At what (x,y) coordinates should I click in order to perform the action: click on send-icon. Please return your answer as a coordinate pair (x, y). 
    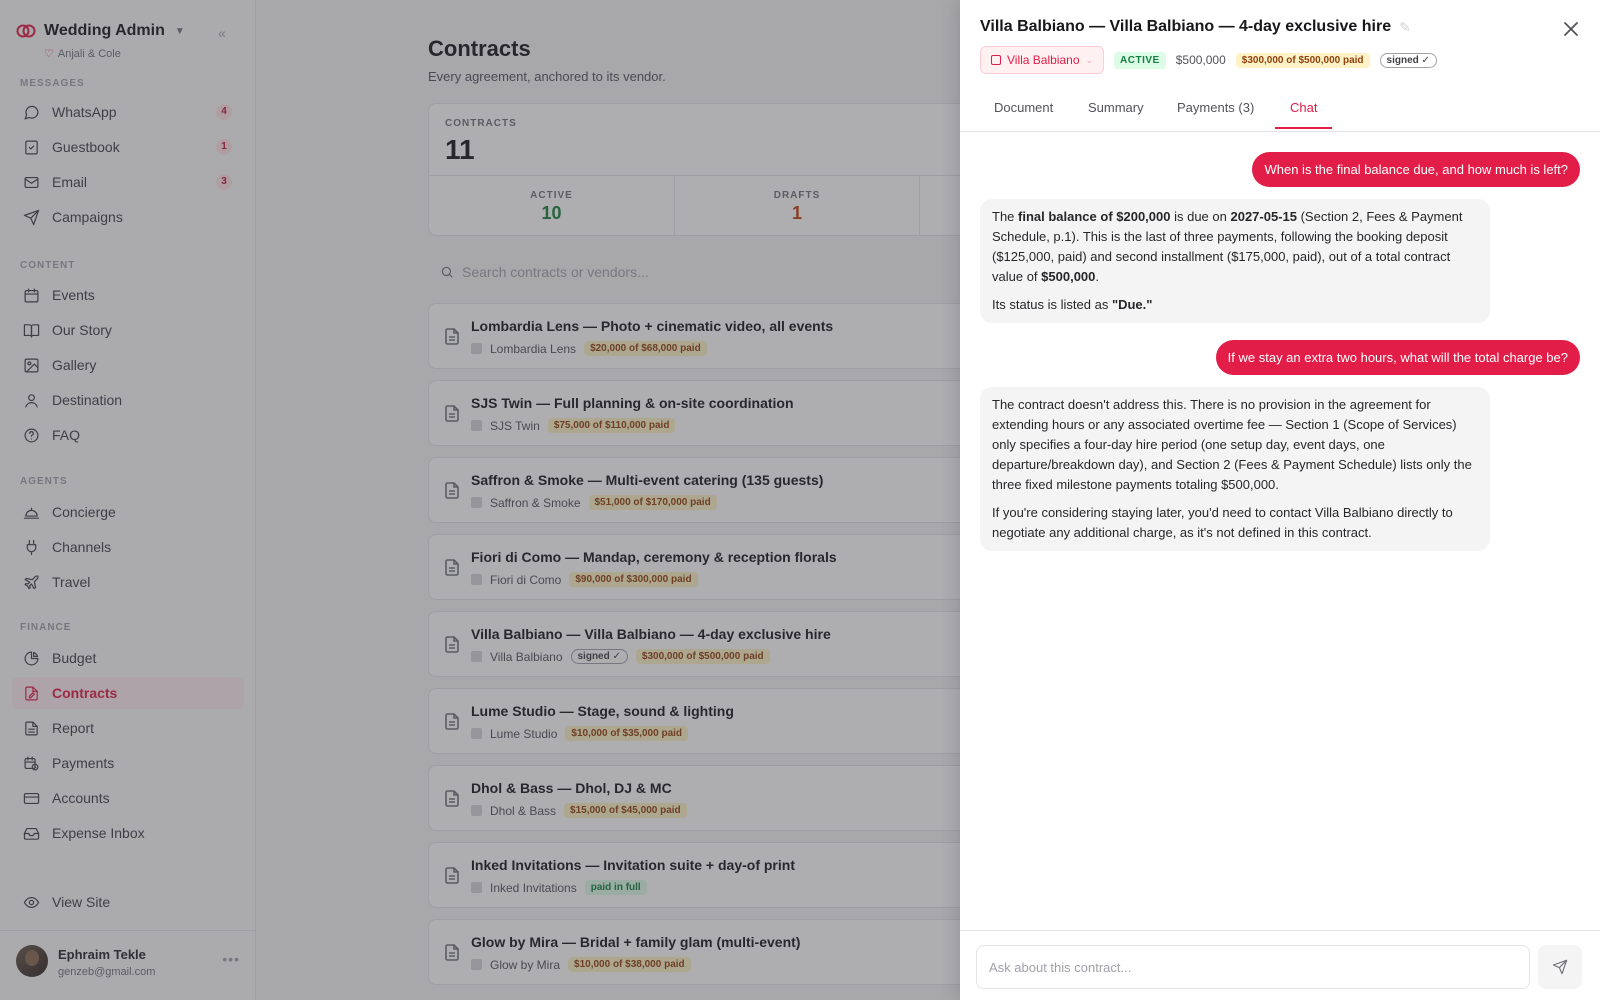
    Looking at the image, I should click on (1560, 967).